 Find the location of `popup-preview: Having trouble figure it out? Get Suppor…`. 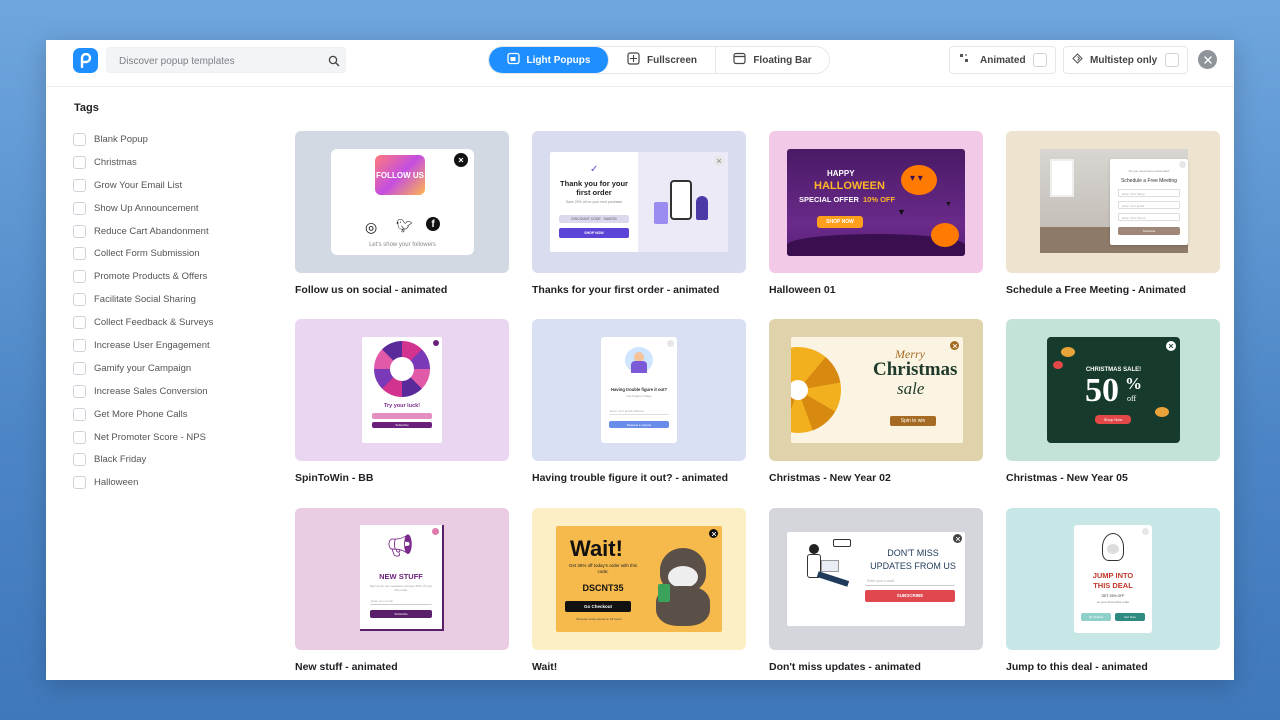

popup-preview: Having trouble figure it out? Get Suppor… is located at coordinates (639, 390).